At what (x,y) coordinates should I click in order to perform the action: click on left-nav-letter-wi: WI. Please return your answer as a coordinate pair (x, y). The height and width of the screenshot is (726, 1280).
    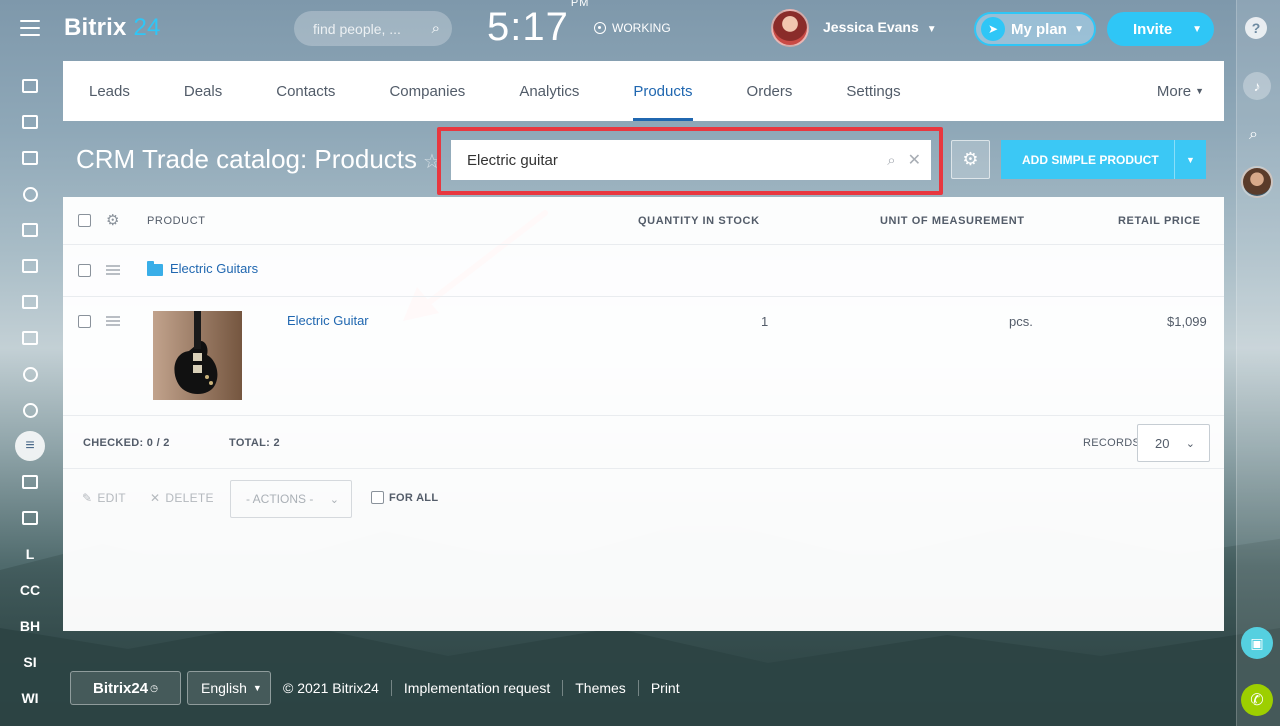
    Looking at the image, I should click on (30, 698).